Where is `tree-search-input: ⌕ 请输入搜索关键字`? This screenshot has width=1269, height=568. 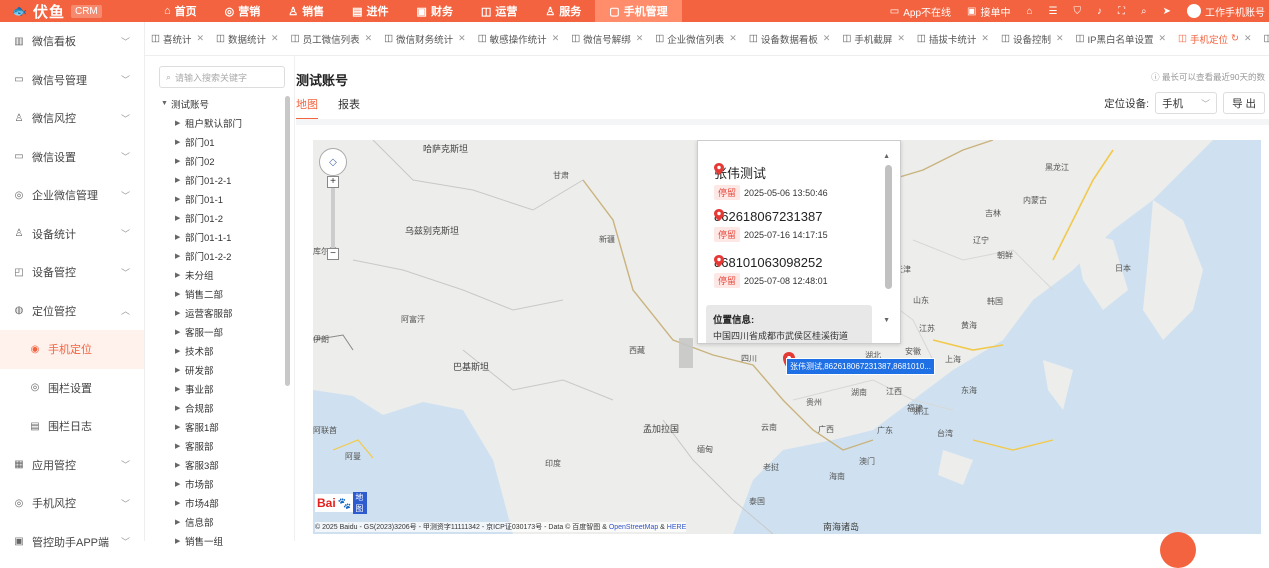 tree-search-input: ⌕ 请输入搜索关键字 is located at coordinates (222, 77).